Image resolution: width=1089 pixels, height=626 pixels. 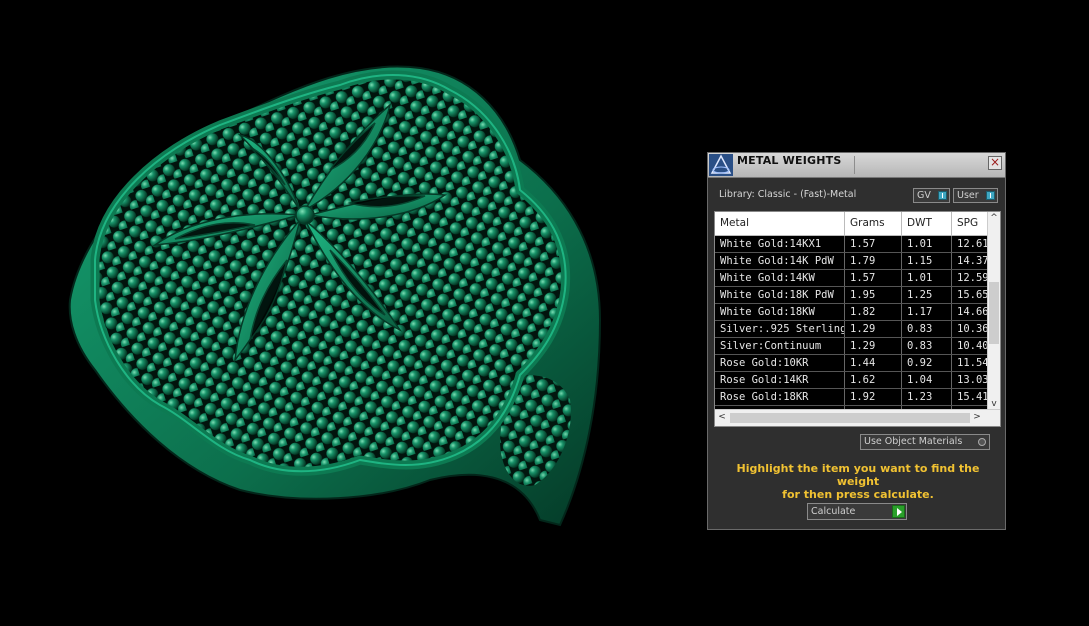 What do you see at coordinates (858, 494) in the screenshot?
I see `instruction-line-2: for then press calculate.` at bounding box center [858, 494].